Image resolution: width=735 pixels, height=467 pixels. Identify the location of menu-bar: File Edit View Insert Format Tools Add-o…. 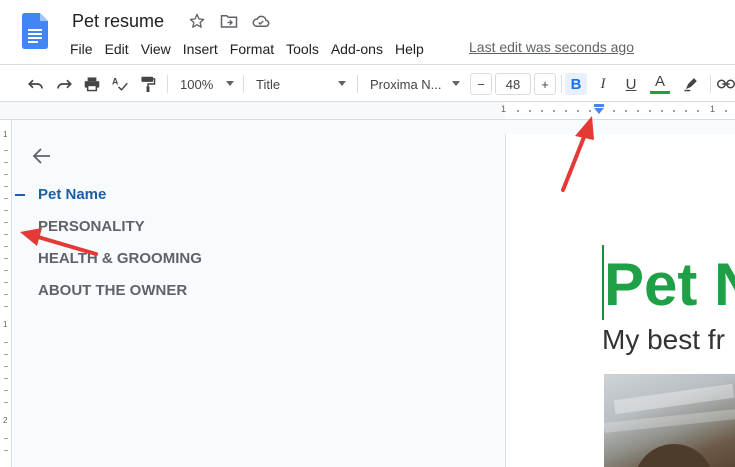
(247, 49).